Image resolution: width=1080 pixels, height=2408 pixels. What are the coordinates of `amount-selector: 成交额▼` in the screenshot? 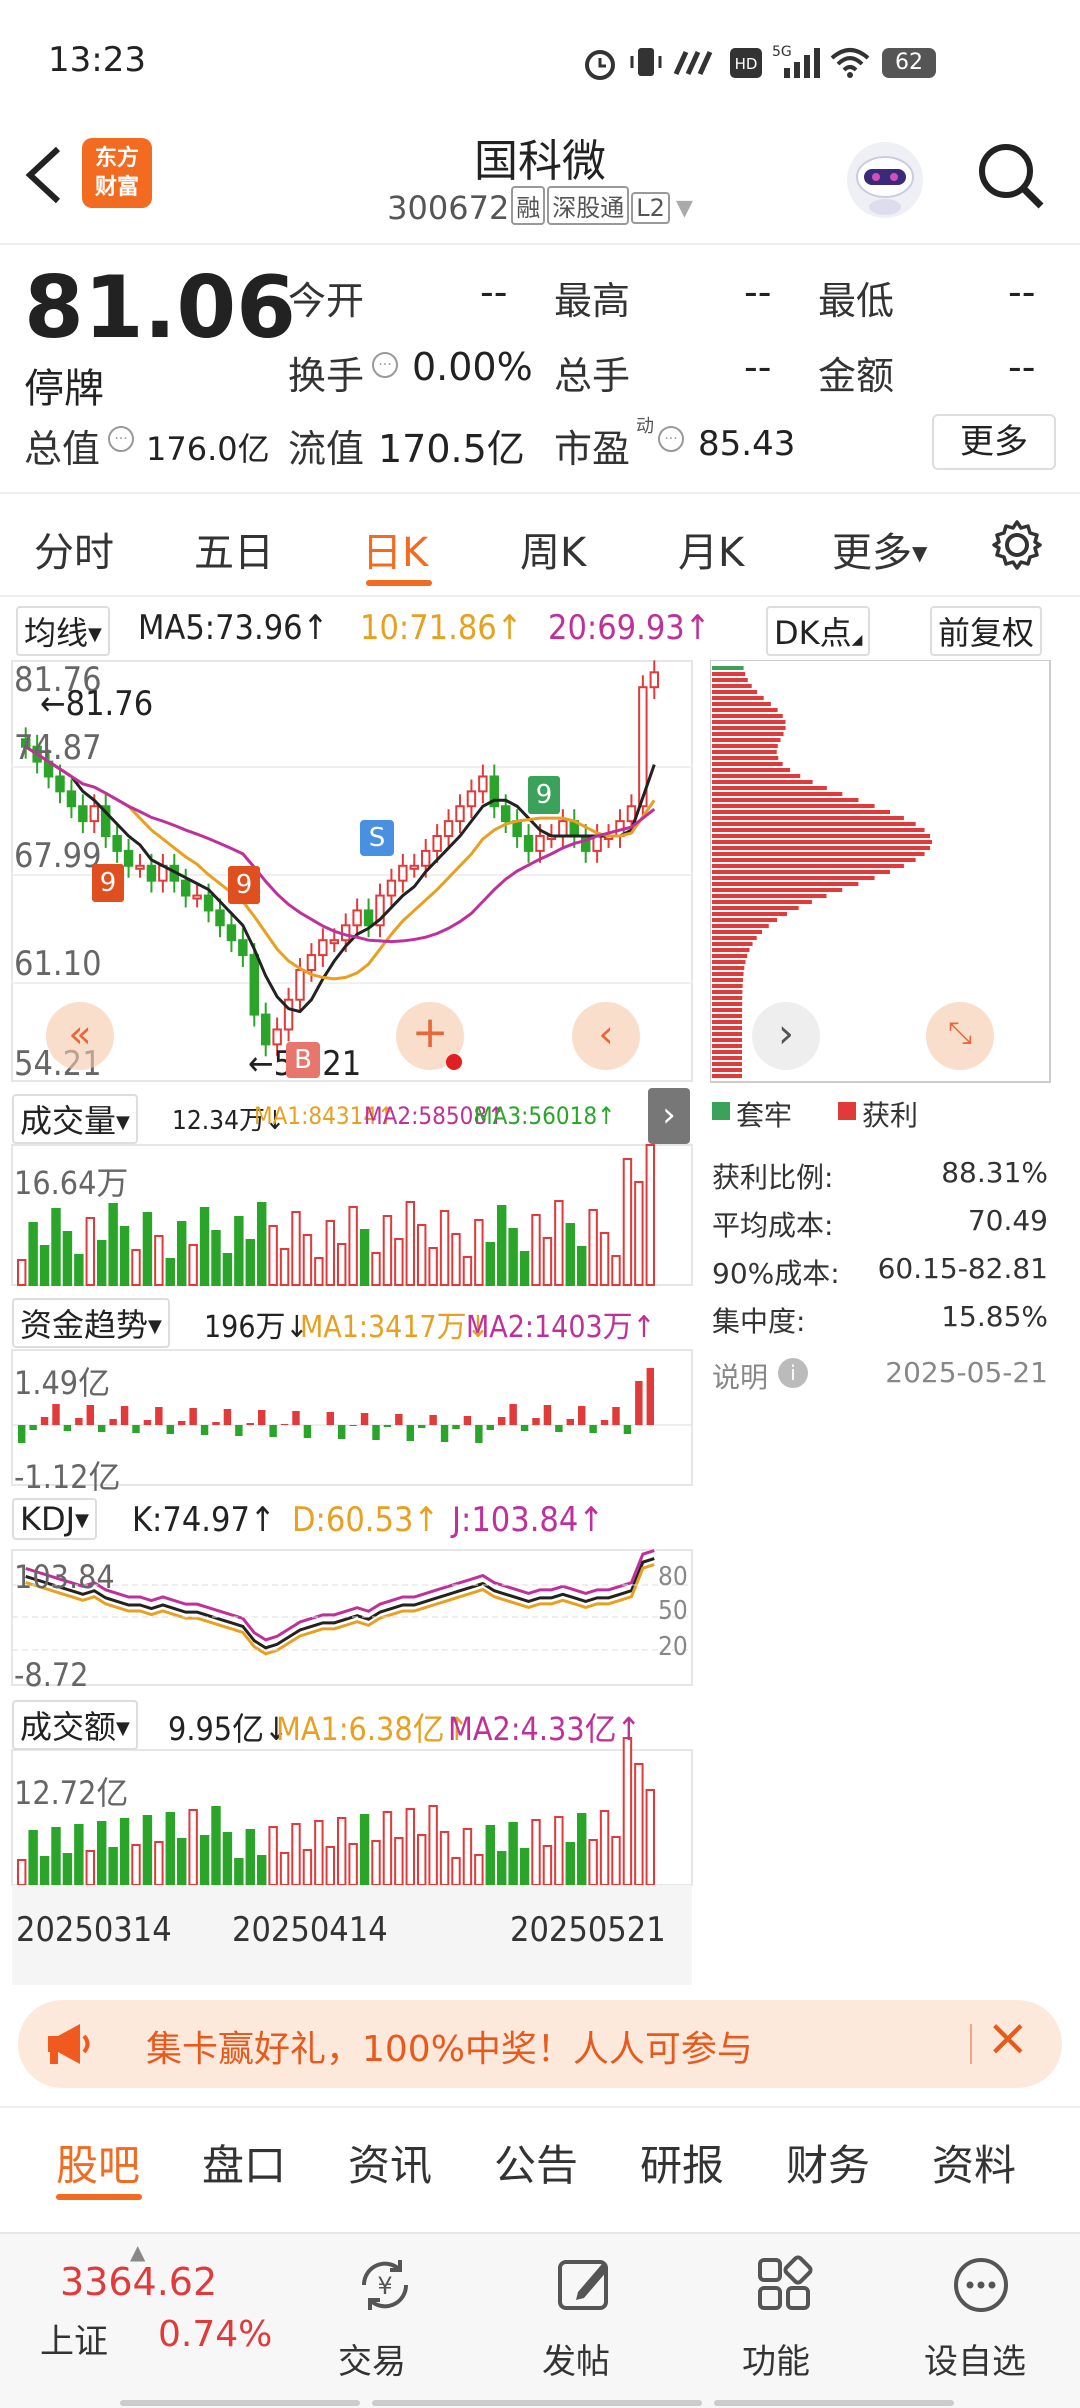 It's located at (75, 1725).